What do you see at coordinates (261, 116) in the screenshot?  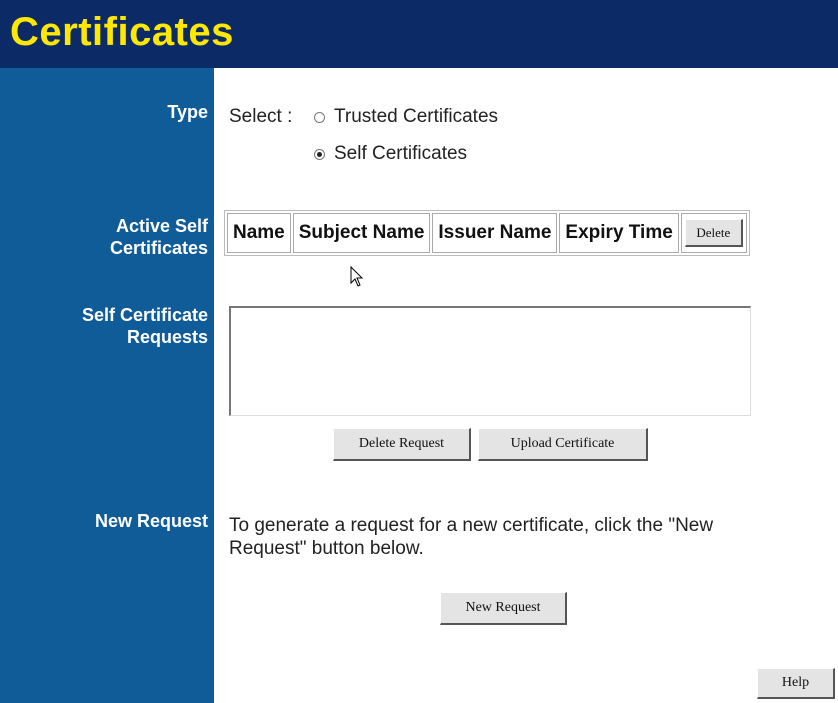 I see `select-label: Select :` at bounding box center [261, 116].